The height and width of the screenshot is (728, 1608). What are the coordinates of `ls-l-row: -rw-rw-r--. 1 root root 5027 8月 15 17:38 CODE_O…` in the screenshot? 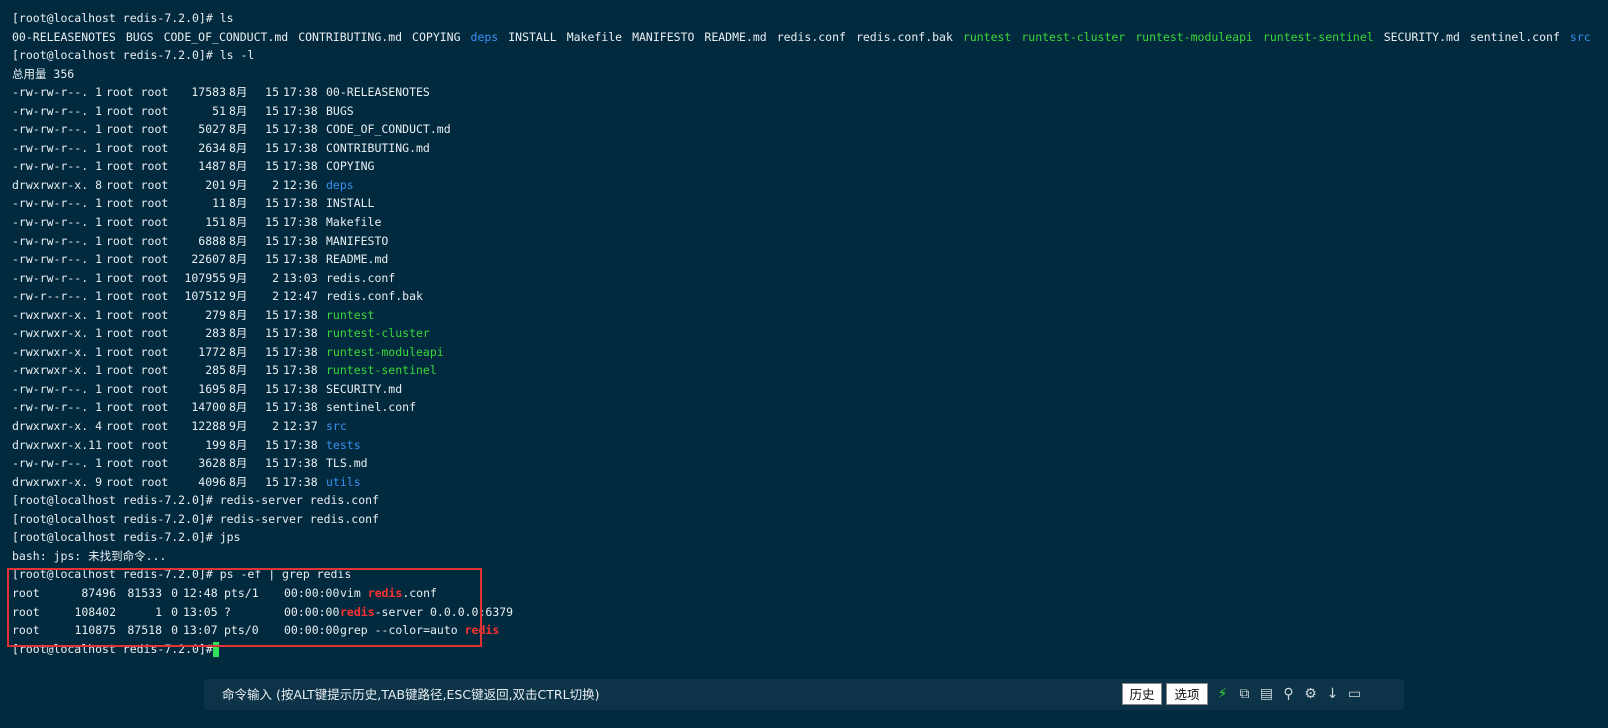 It's located at (802, 129).